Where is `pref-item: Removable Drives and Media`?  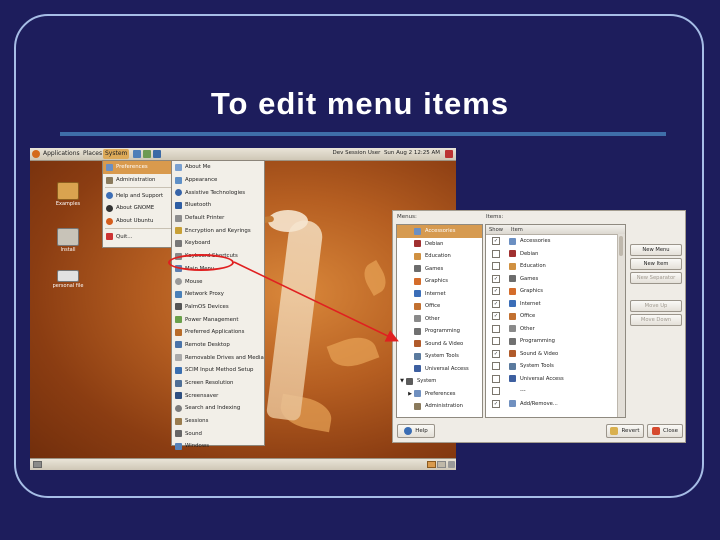 pref-item: Removable Drives and Media is located at coordinates (218, 357).